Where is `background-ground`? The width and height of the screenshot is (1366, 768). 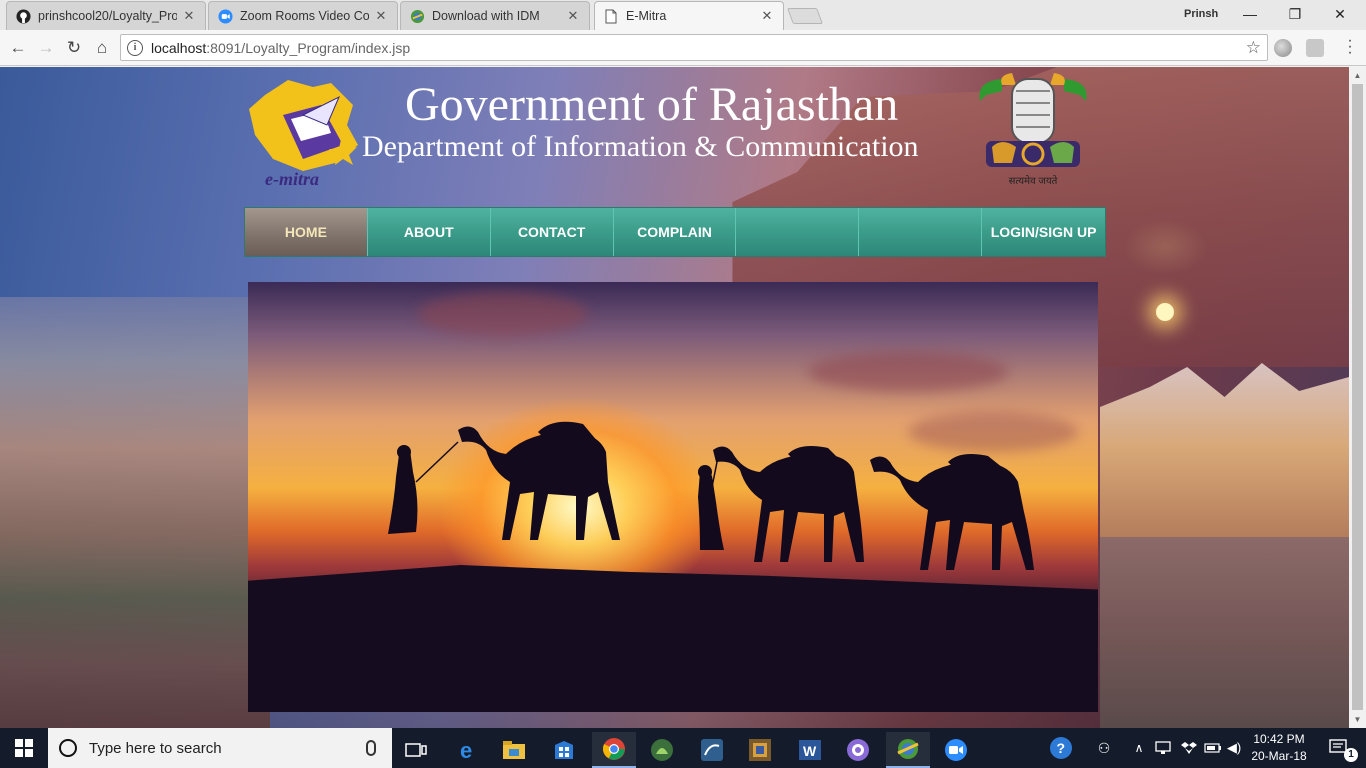
background-ground is located at coordinates (1224, 632).